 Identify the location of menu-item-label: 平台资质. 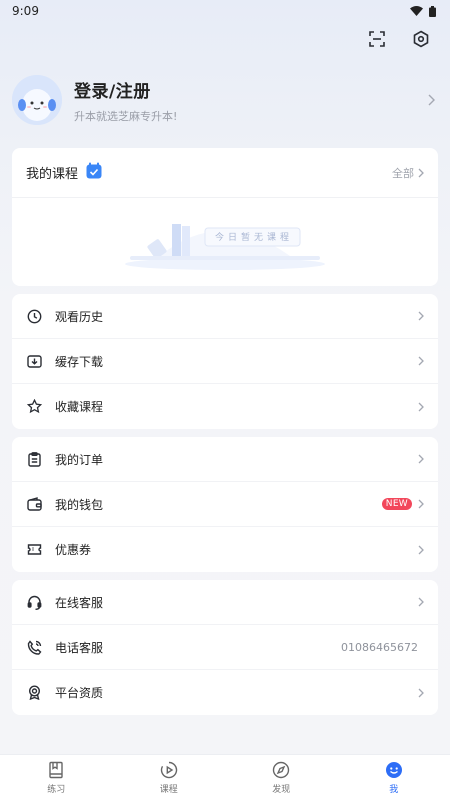
(79, 693).